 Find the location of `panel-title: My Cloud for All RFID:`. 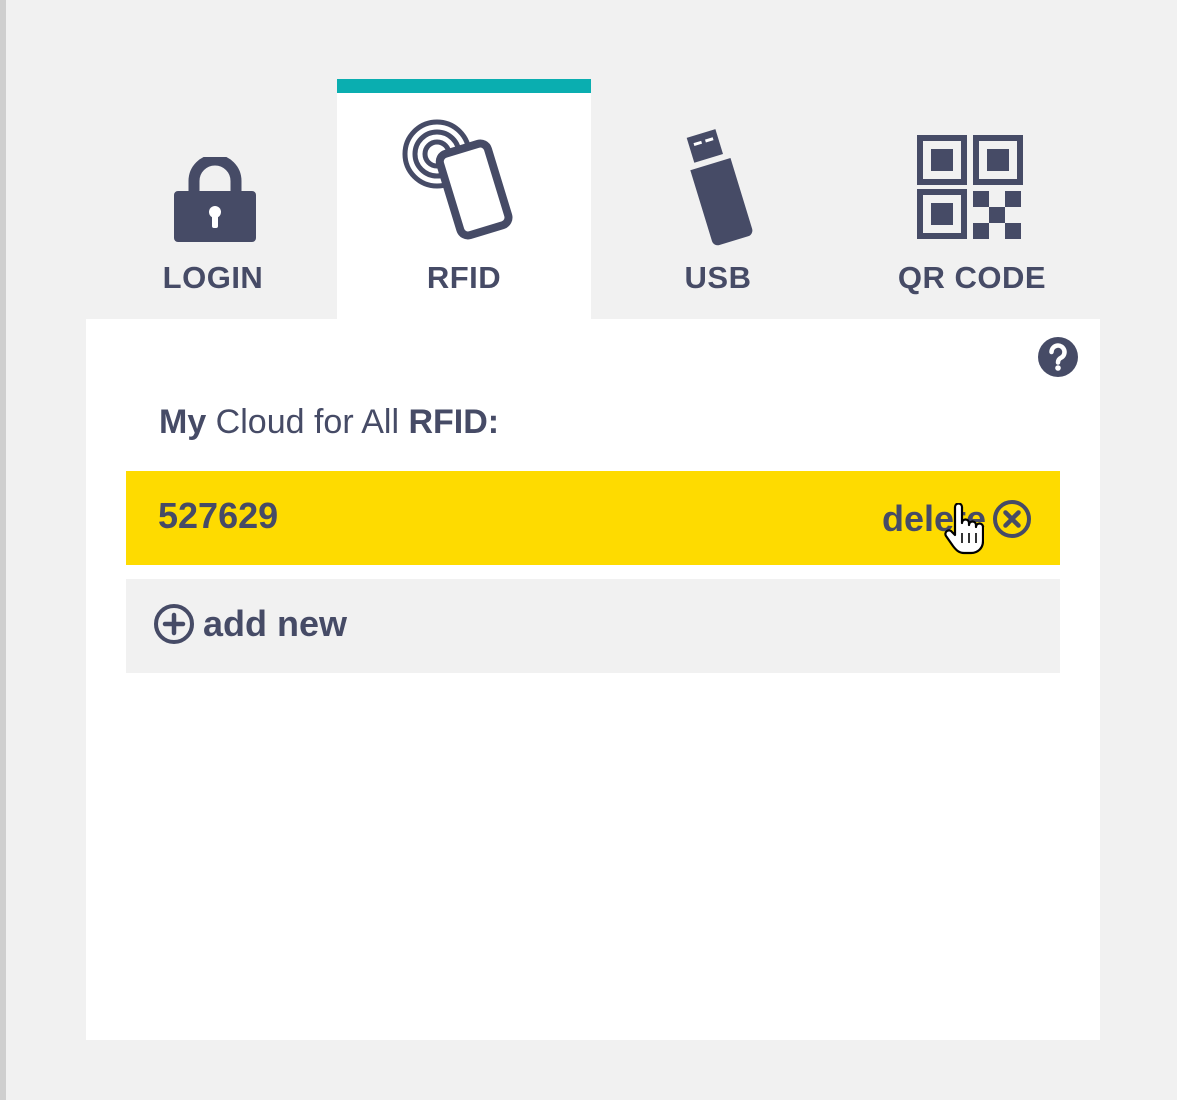

panel-title: My Cloud for All RFID: is located at coordinates (329, 422).